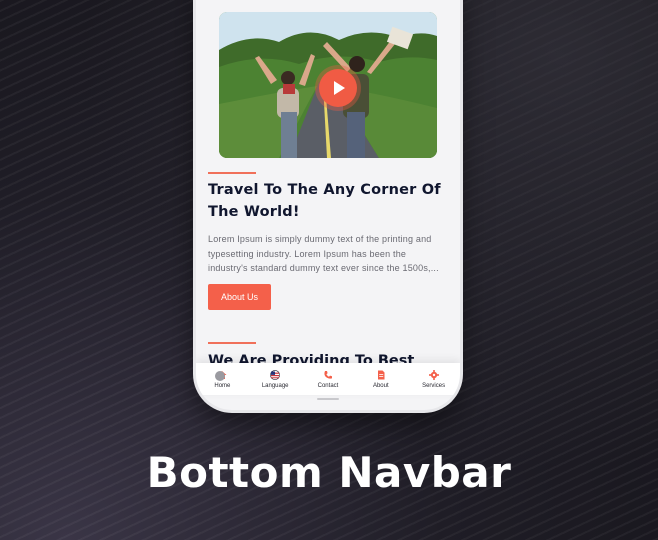  What do you see at coordinates (220, 376) in the screenshot?
I see `touch-indicator` at bounding box center [220, 376].